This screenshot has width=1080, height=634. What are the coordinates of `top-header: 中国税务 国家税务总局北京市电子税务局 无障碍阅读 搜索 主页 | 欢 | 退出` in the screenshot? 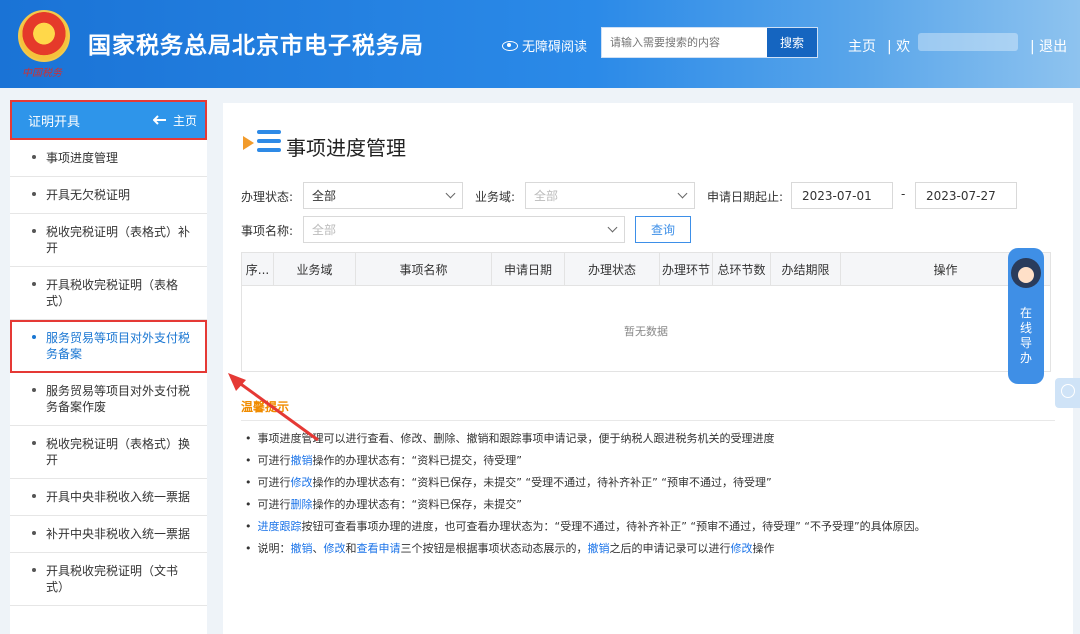 It's located at (540, 44).